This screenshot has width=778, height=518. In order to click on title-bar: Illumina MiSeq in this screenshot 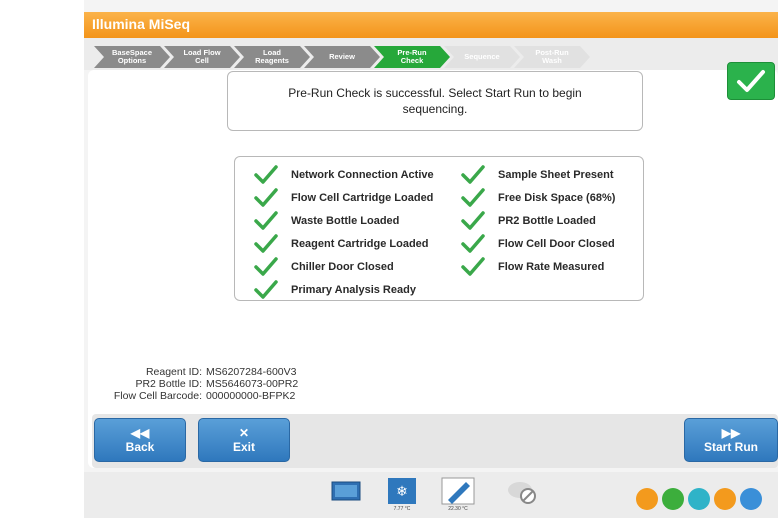, I will do `click(431, 25)`.